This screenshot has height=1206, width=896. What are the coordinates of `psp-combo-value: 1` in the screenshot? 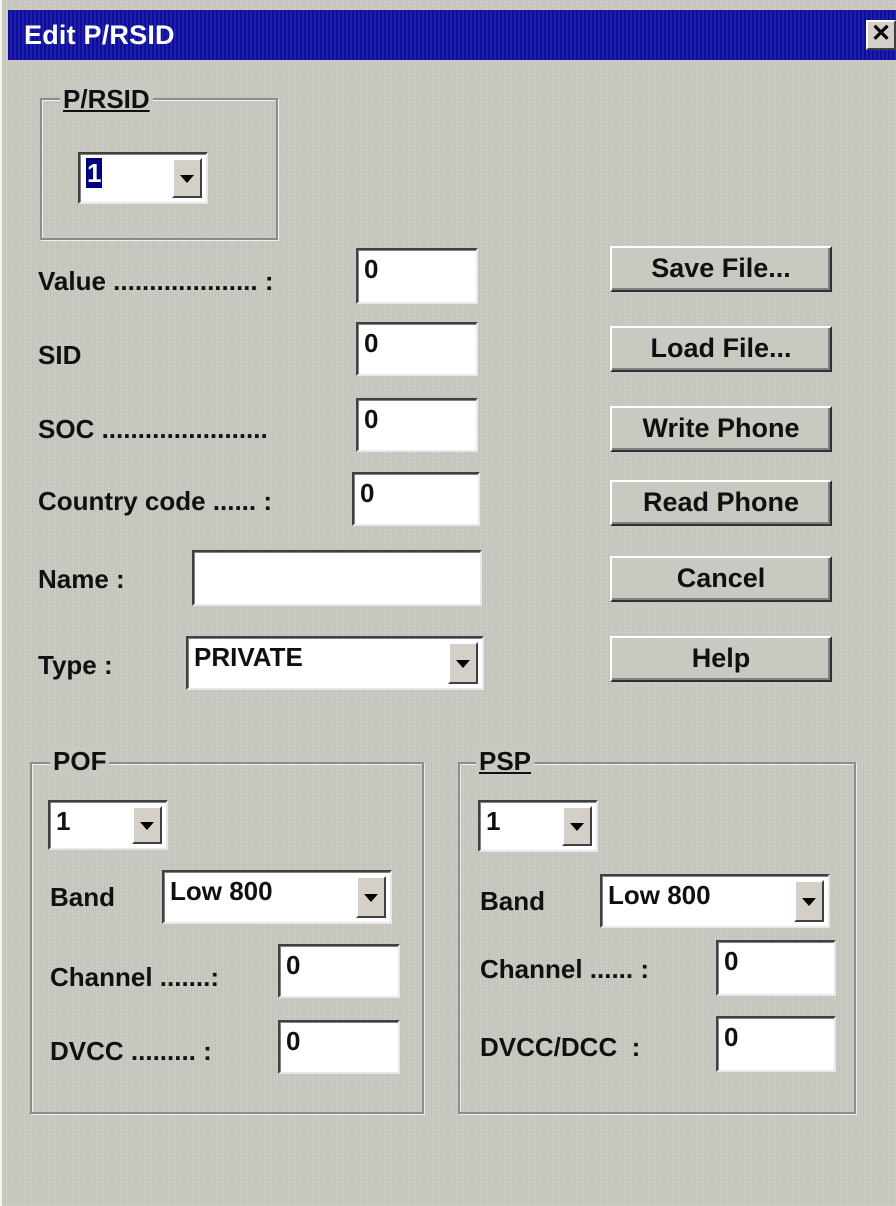 It's located at (493, 821).